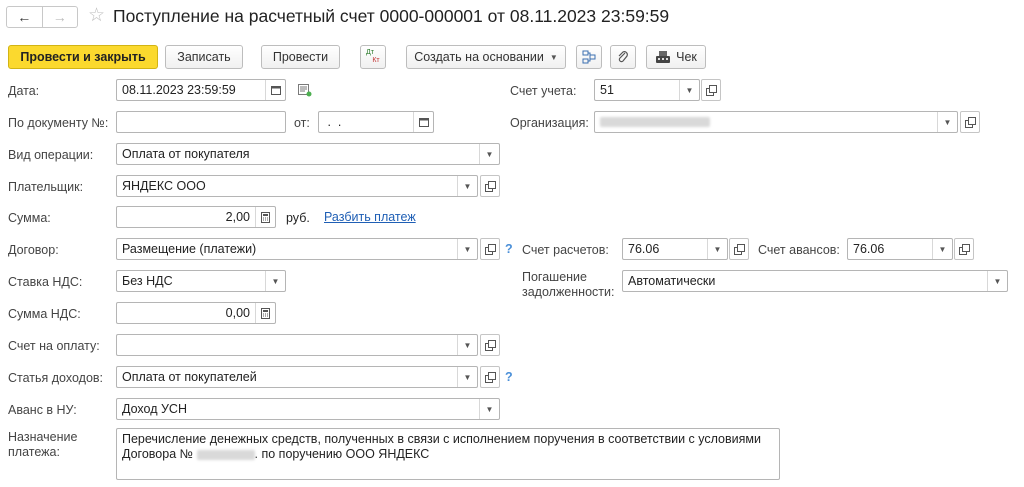  I want to click on income-item-value: Оплата от покупателей, so click(189, 377).